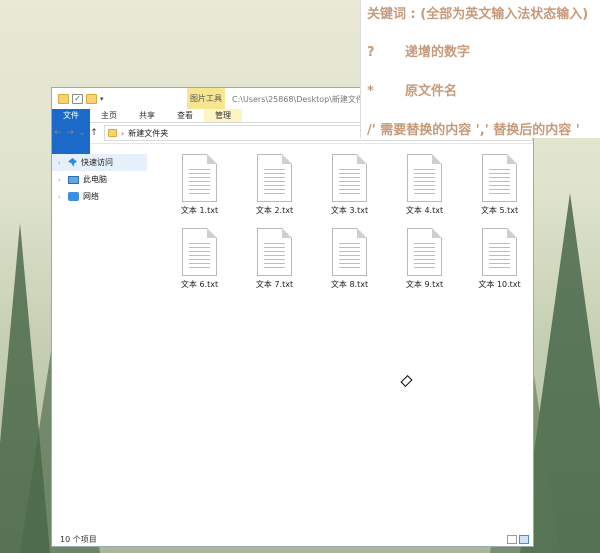 Image resolution: width=600 pixels, height=553 pixels. I want to click on tab-share: 共享, so click(147, 115).